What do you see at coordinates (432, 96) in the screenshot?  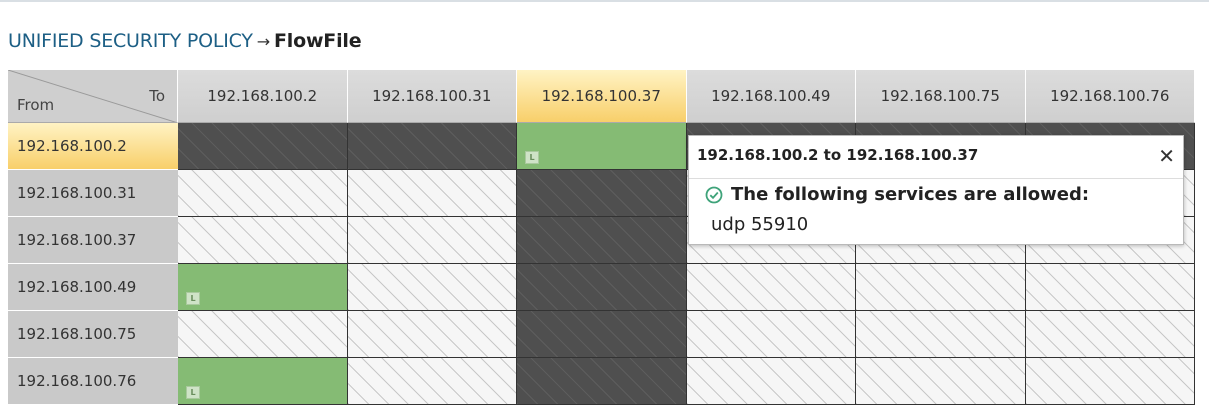 I see `column-header: 192.168.100.31` at bounding box center [432, 96].